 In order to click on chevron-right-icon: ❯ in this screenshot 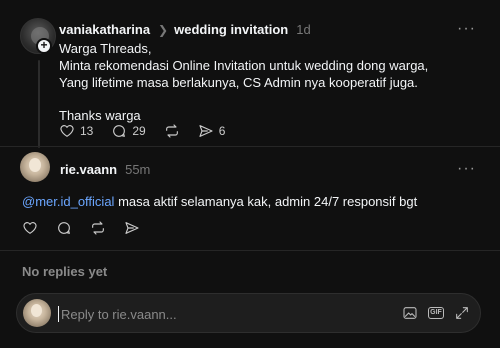, I will do `click(163, 29)`.